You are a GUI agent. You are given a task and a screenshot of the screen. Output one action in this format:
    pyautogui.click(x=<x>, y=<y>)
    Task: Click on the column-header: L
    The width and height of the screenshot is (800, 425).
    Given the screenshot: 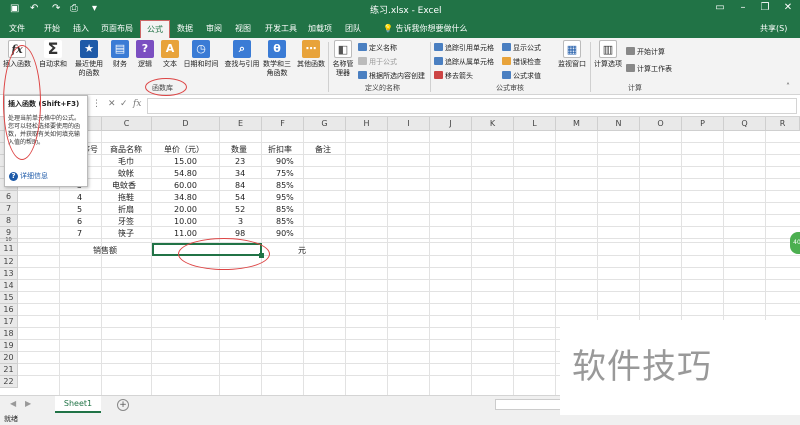 What is the action you would take?
    pyautogui.click(x=535, y=124)
    